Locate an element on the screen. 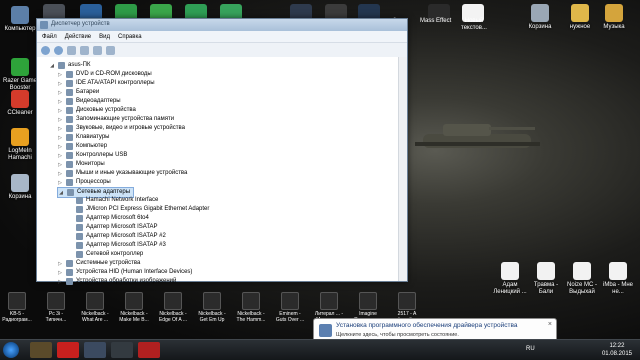 The width and height of the screenshot is (640, 360). tree-node: ▷ Видеоадаптеры is located at coordinates (89, 101).